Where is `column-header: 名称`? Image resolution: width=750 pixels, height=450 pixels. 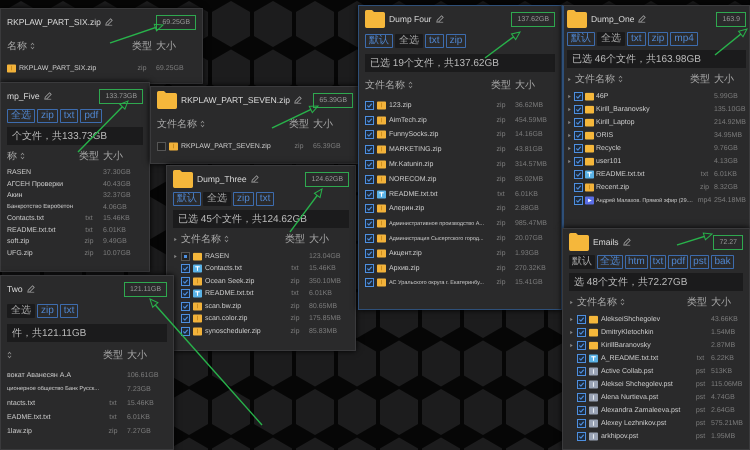
column-header: 名称 is located at coordinates (17, 46).